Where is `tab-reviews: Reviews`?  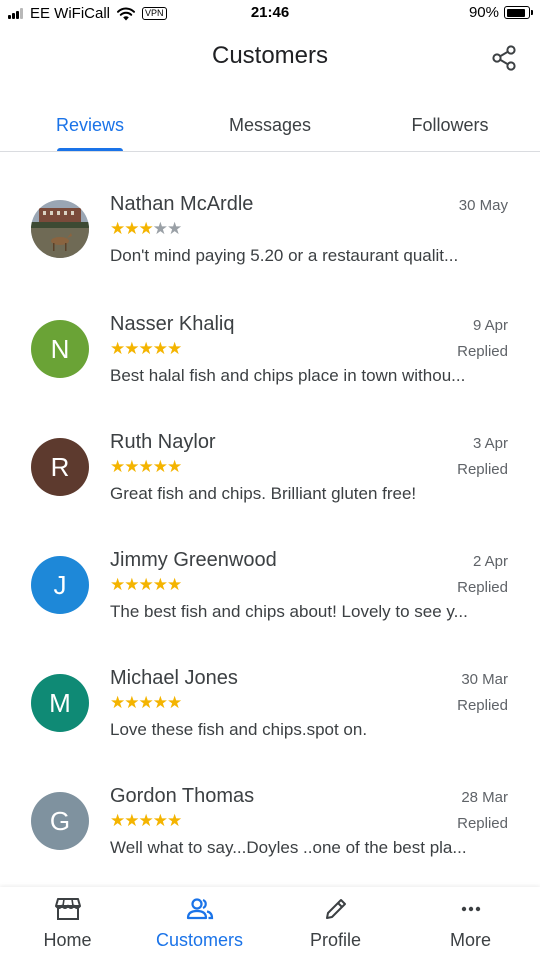 tab-reviews: Reviews is located at coordinates (90, 125).